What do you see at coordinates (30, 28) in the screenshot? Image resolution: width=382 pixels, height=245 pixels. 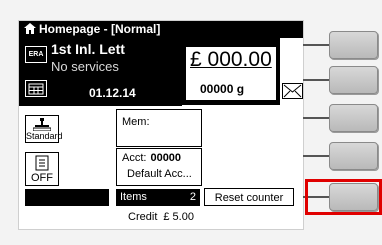 I see `home-icon` at bounding box center [30, 28].